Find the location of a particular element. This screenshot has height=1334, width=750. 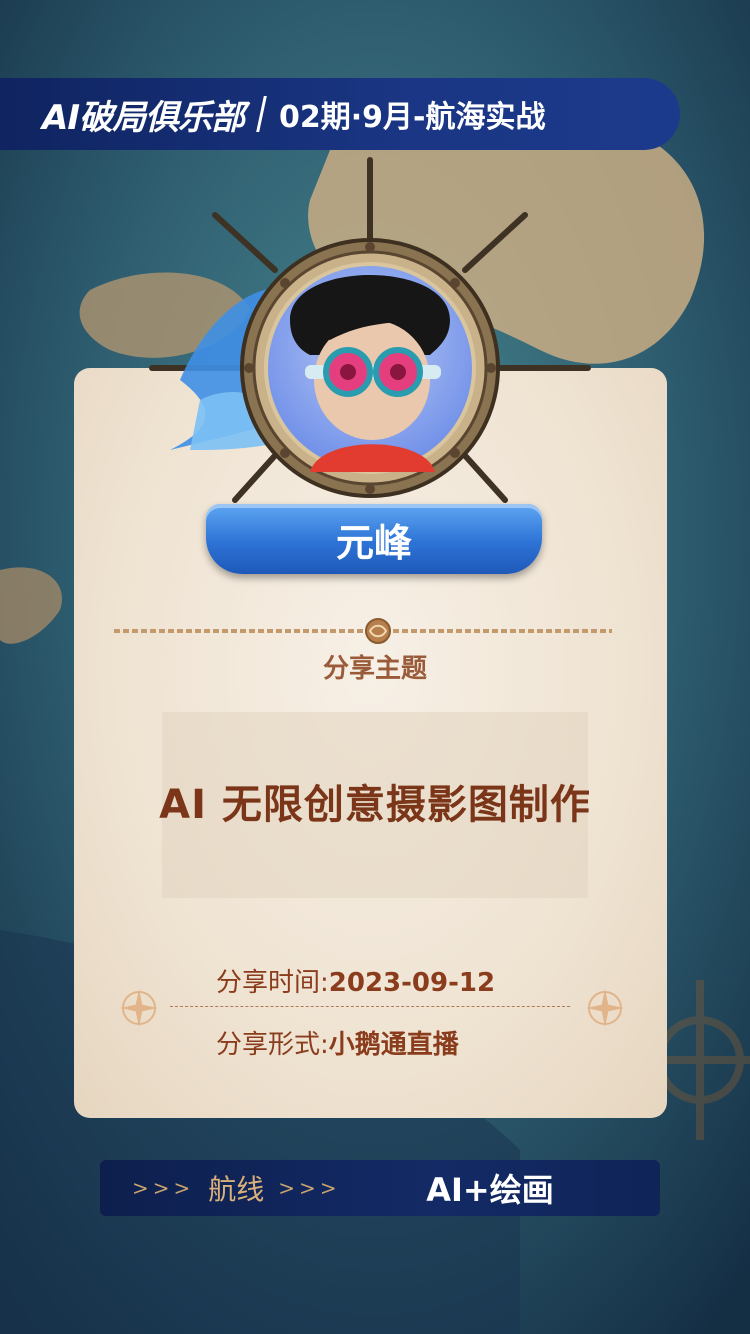

share-time-value: 2023-09-12 is located at coordinates (412, 983).